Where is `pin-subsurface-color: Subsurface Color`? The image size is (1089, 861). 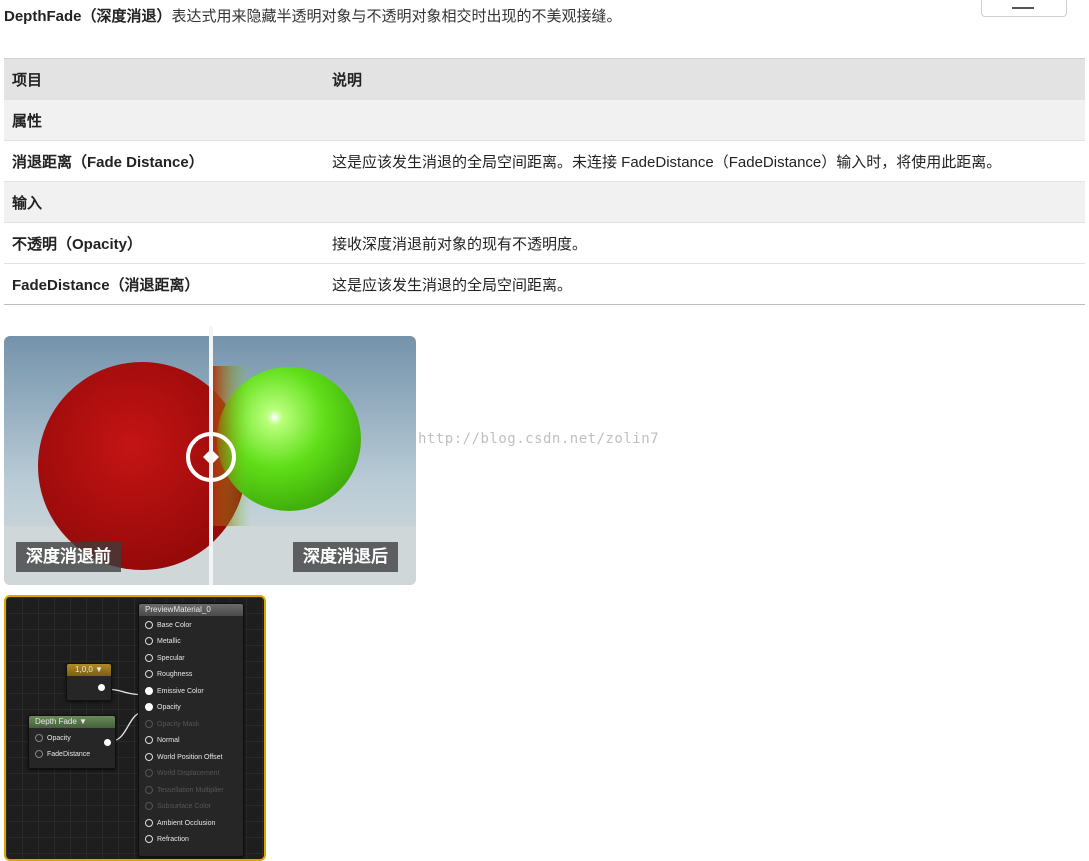
pin-subsurface-color: Subsurface Color is located at coordinates (178, 807).